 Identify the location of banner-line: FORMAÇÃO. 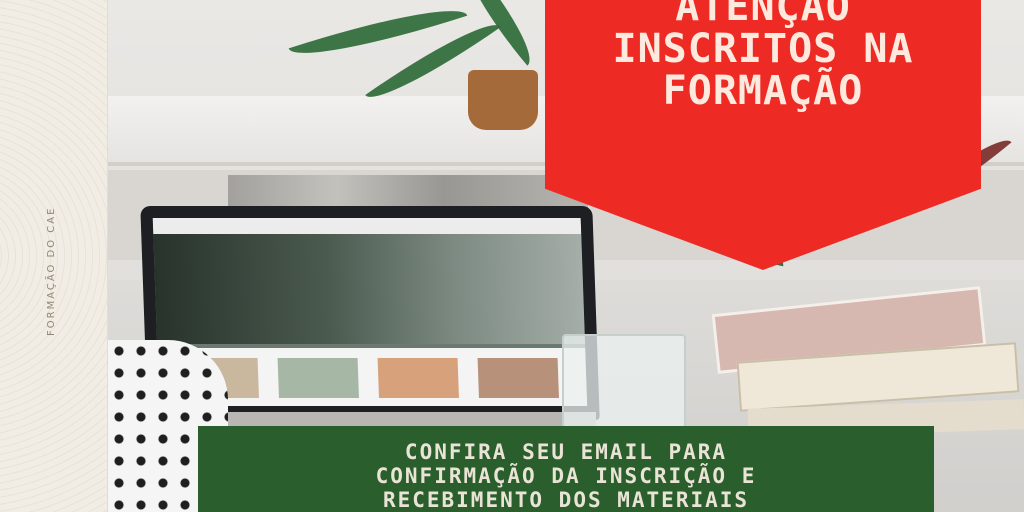
(763, 91).